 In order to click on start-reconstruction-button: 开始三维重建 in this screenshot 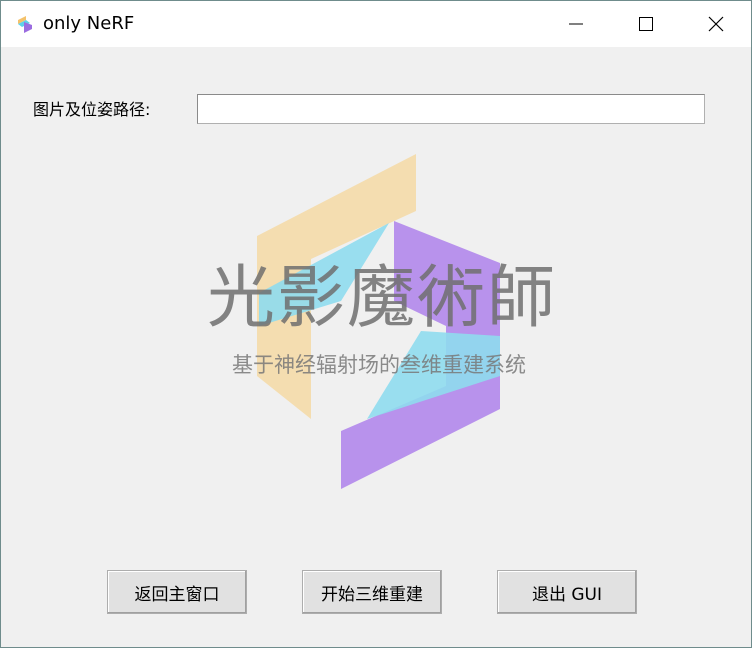, I will do `click(372, 592)`.